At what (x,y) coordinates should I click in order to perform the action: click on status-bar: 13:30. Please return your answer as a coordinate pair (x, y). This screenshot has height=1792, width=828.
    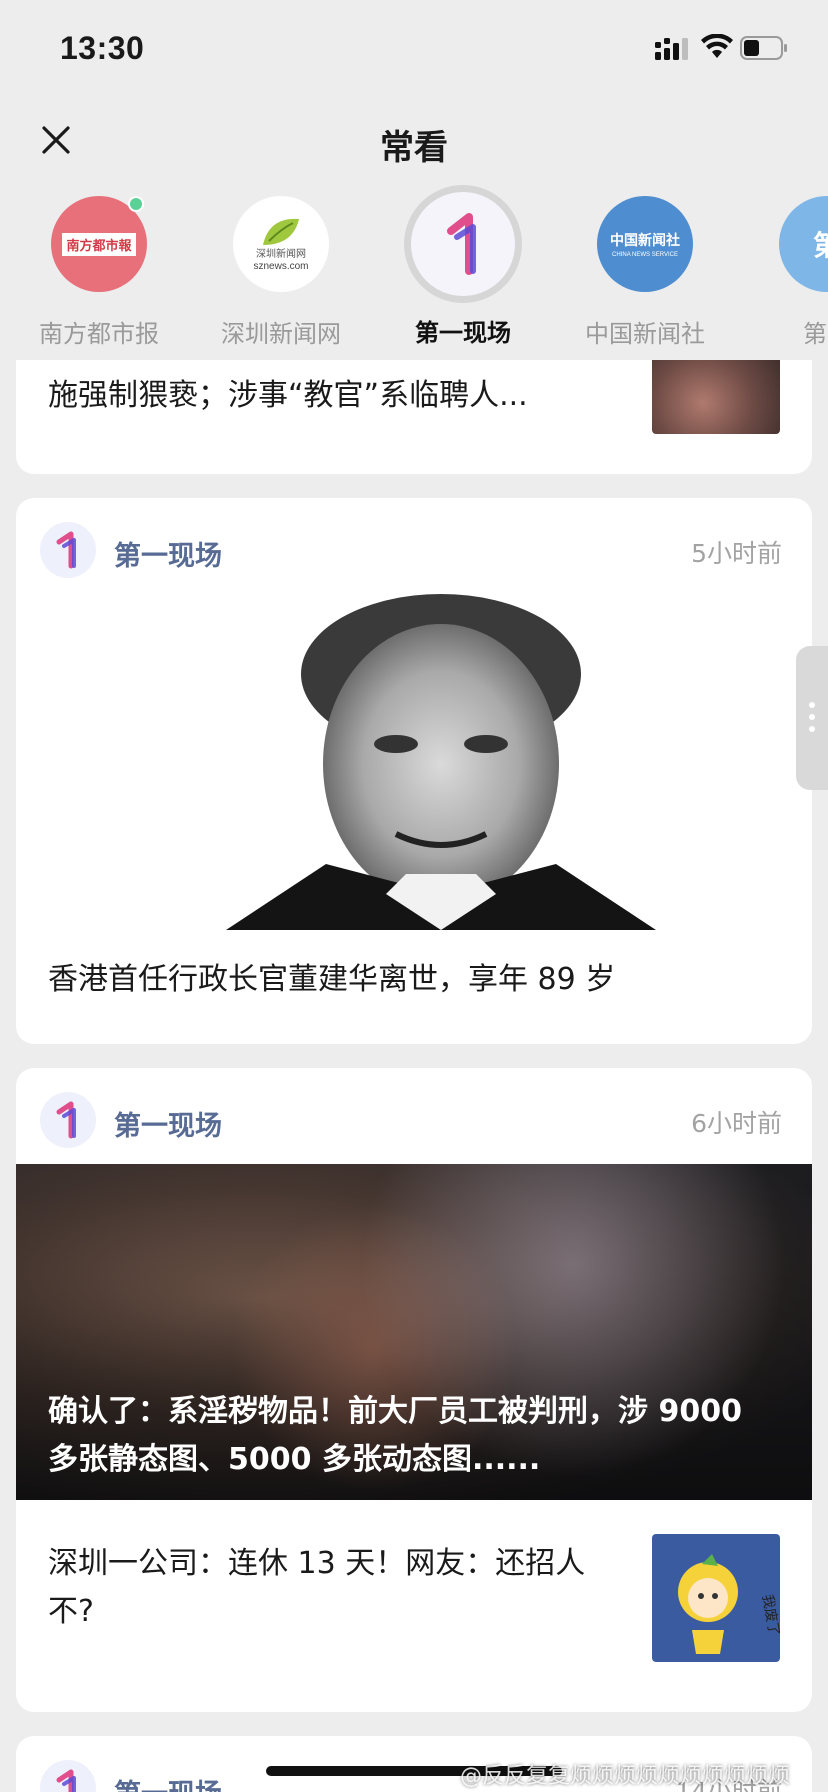
    Looking at the image, I should click on (414, 50).